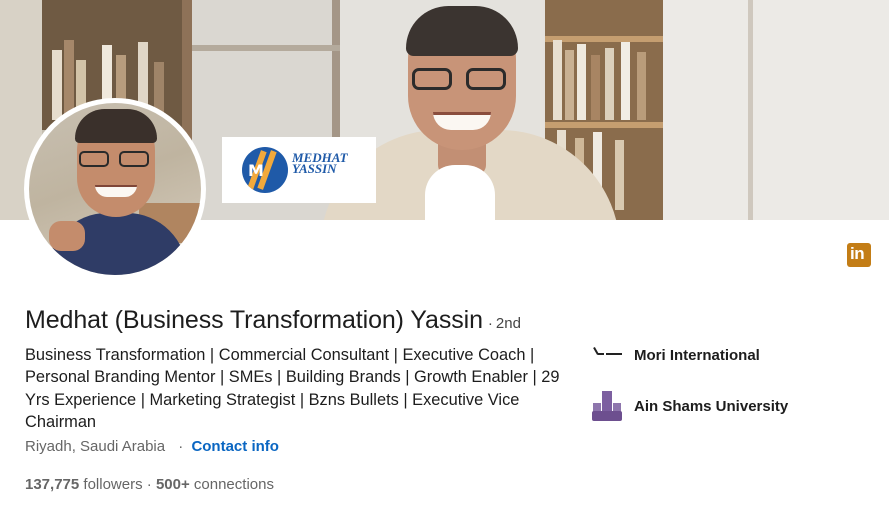  I want to click on network-stats: 137,775 followers · 500+ connections, so click(149, 484).